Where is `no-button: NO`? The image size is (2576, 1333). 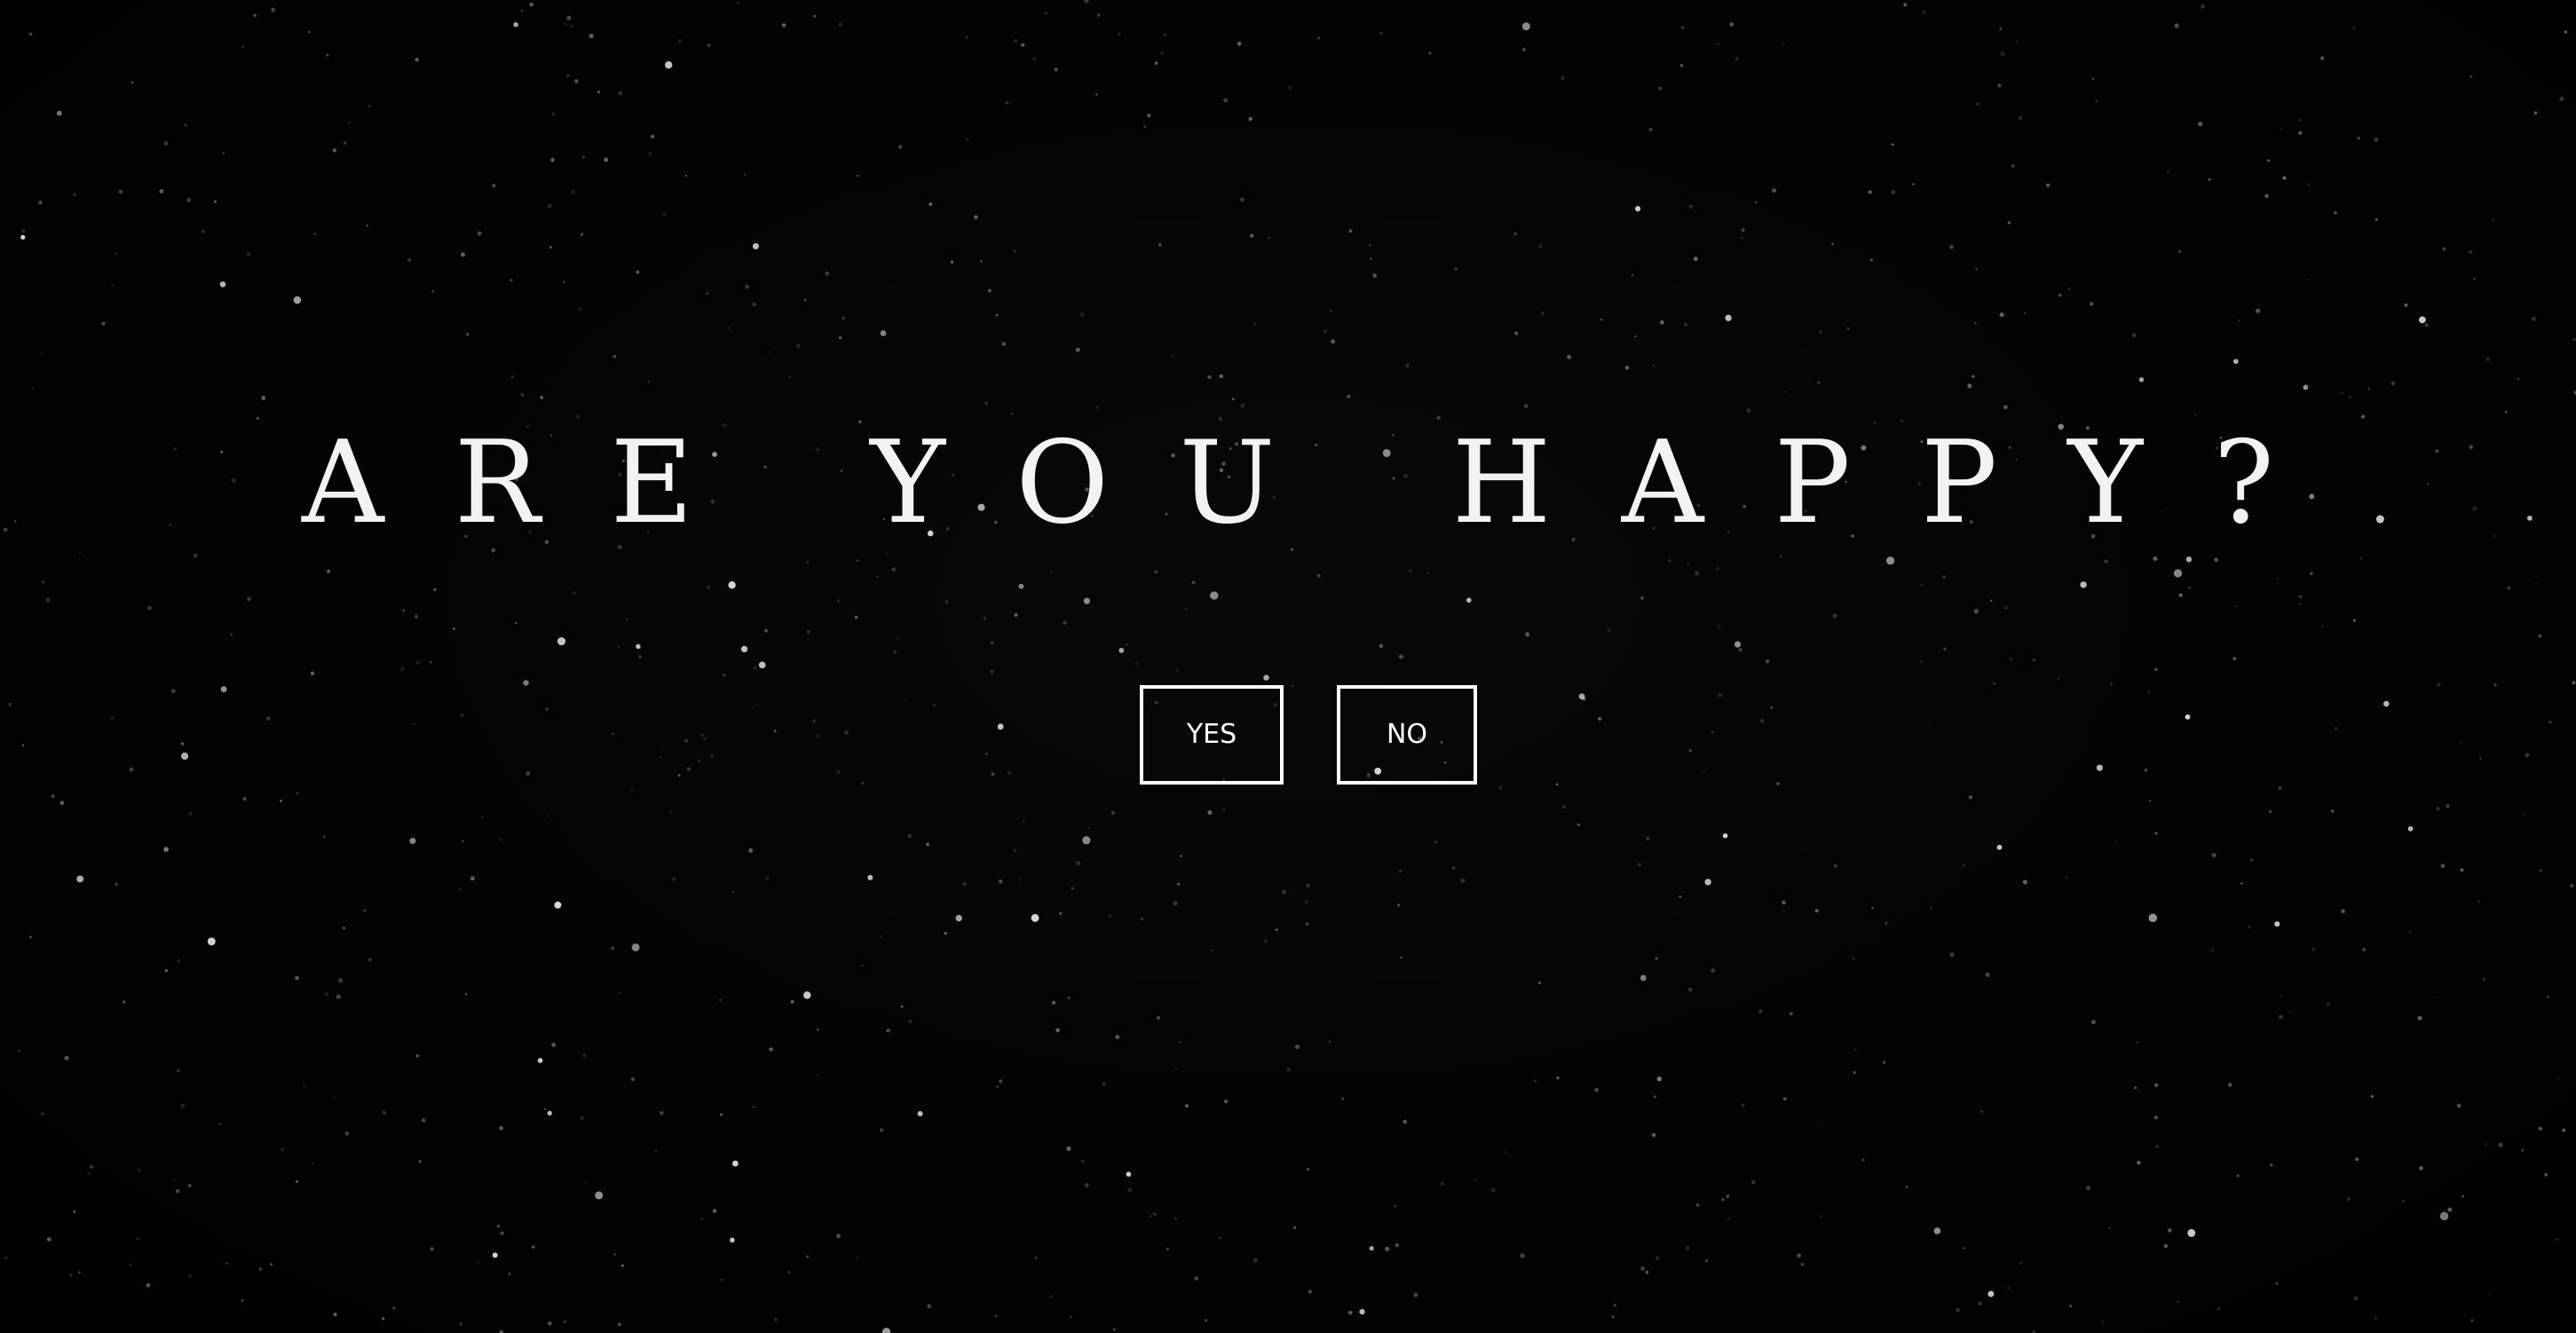
no-button: NO is located at coordinates (1407, 735).